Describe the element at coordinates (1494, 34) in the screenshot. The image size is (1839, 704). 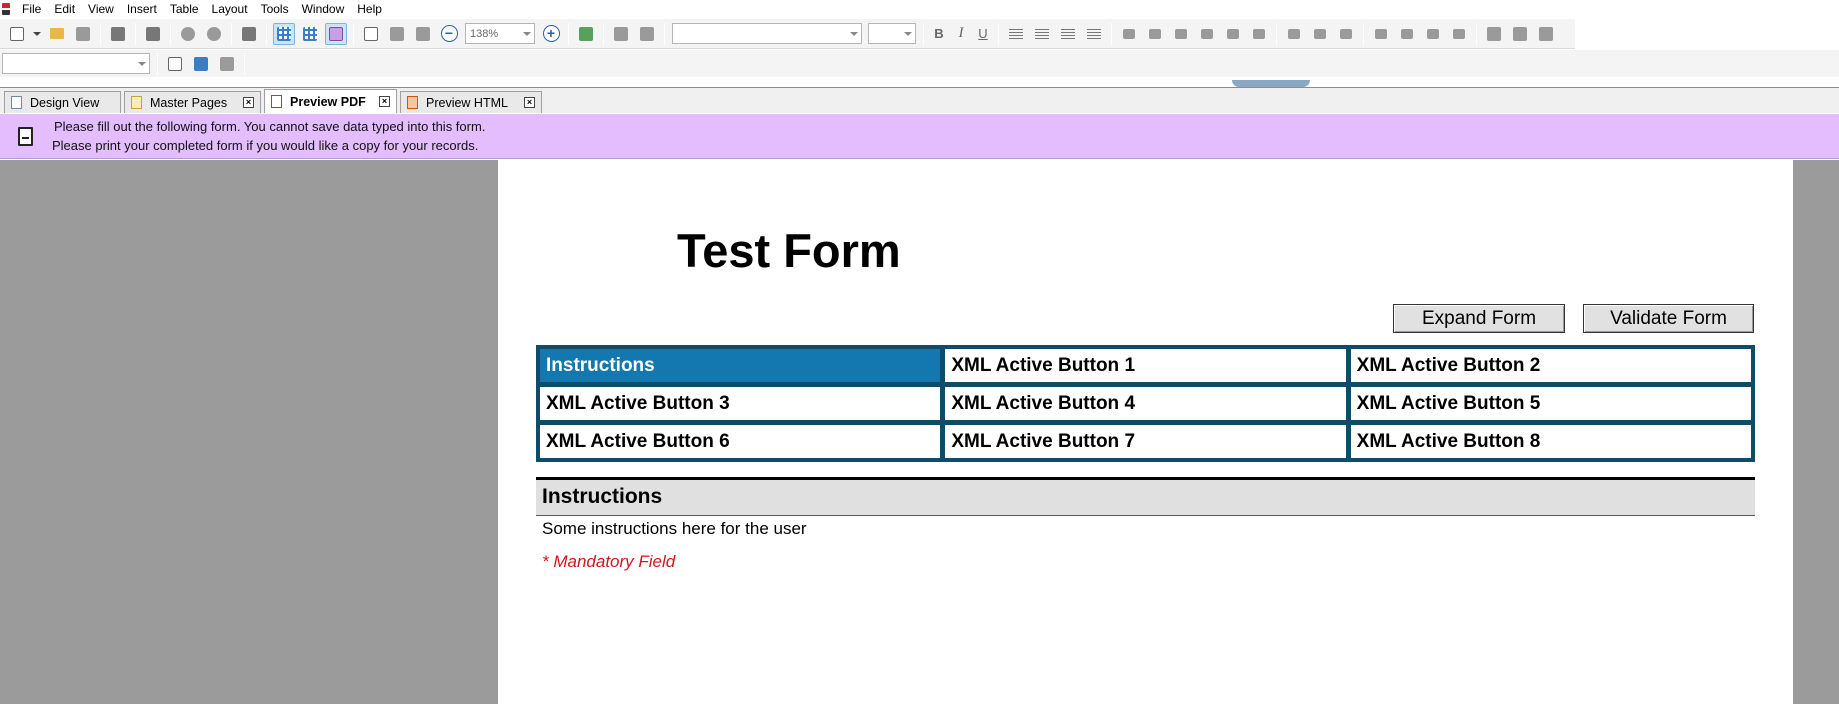
I see `same-width-button` at that location.